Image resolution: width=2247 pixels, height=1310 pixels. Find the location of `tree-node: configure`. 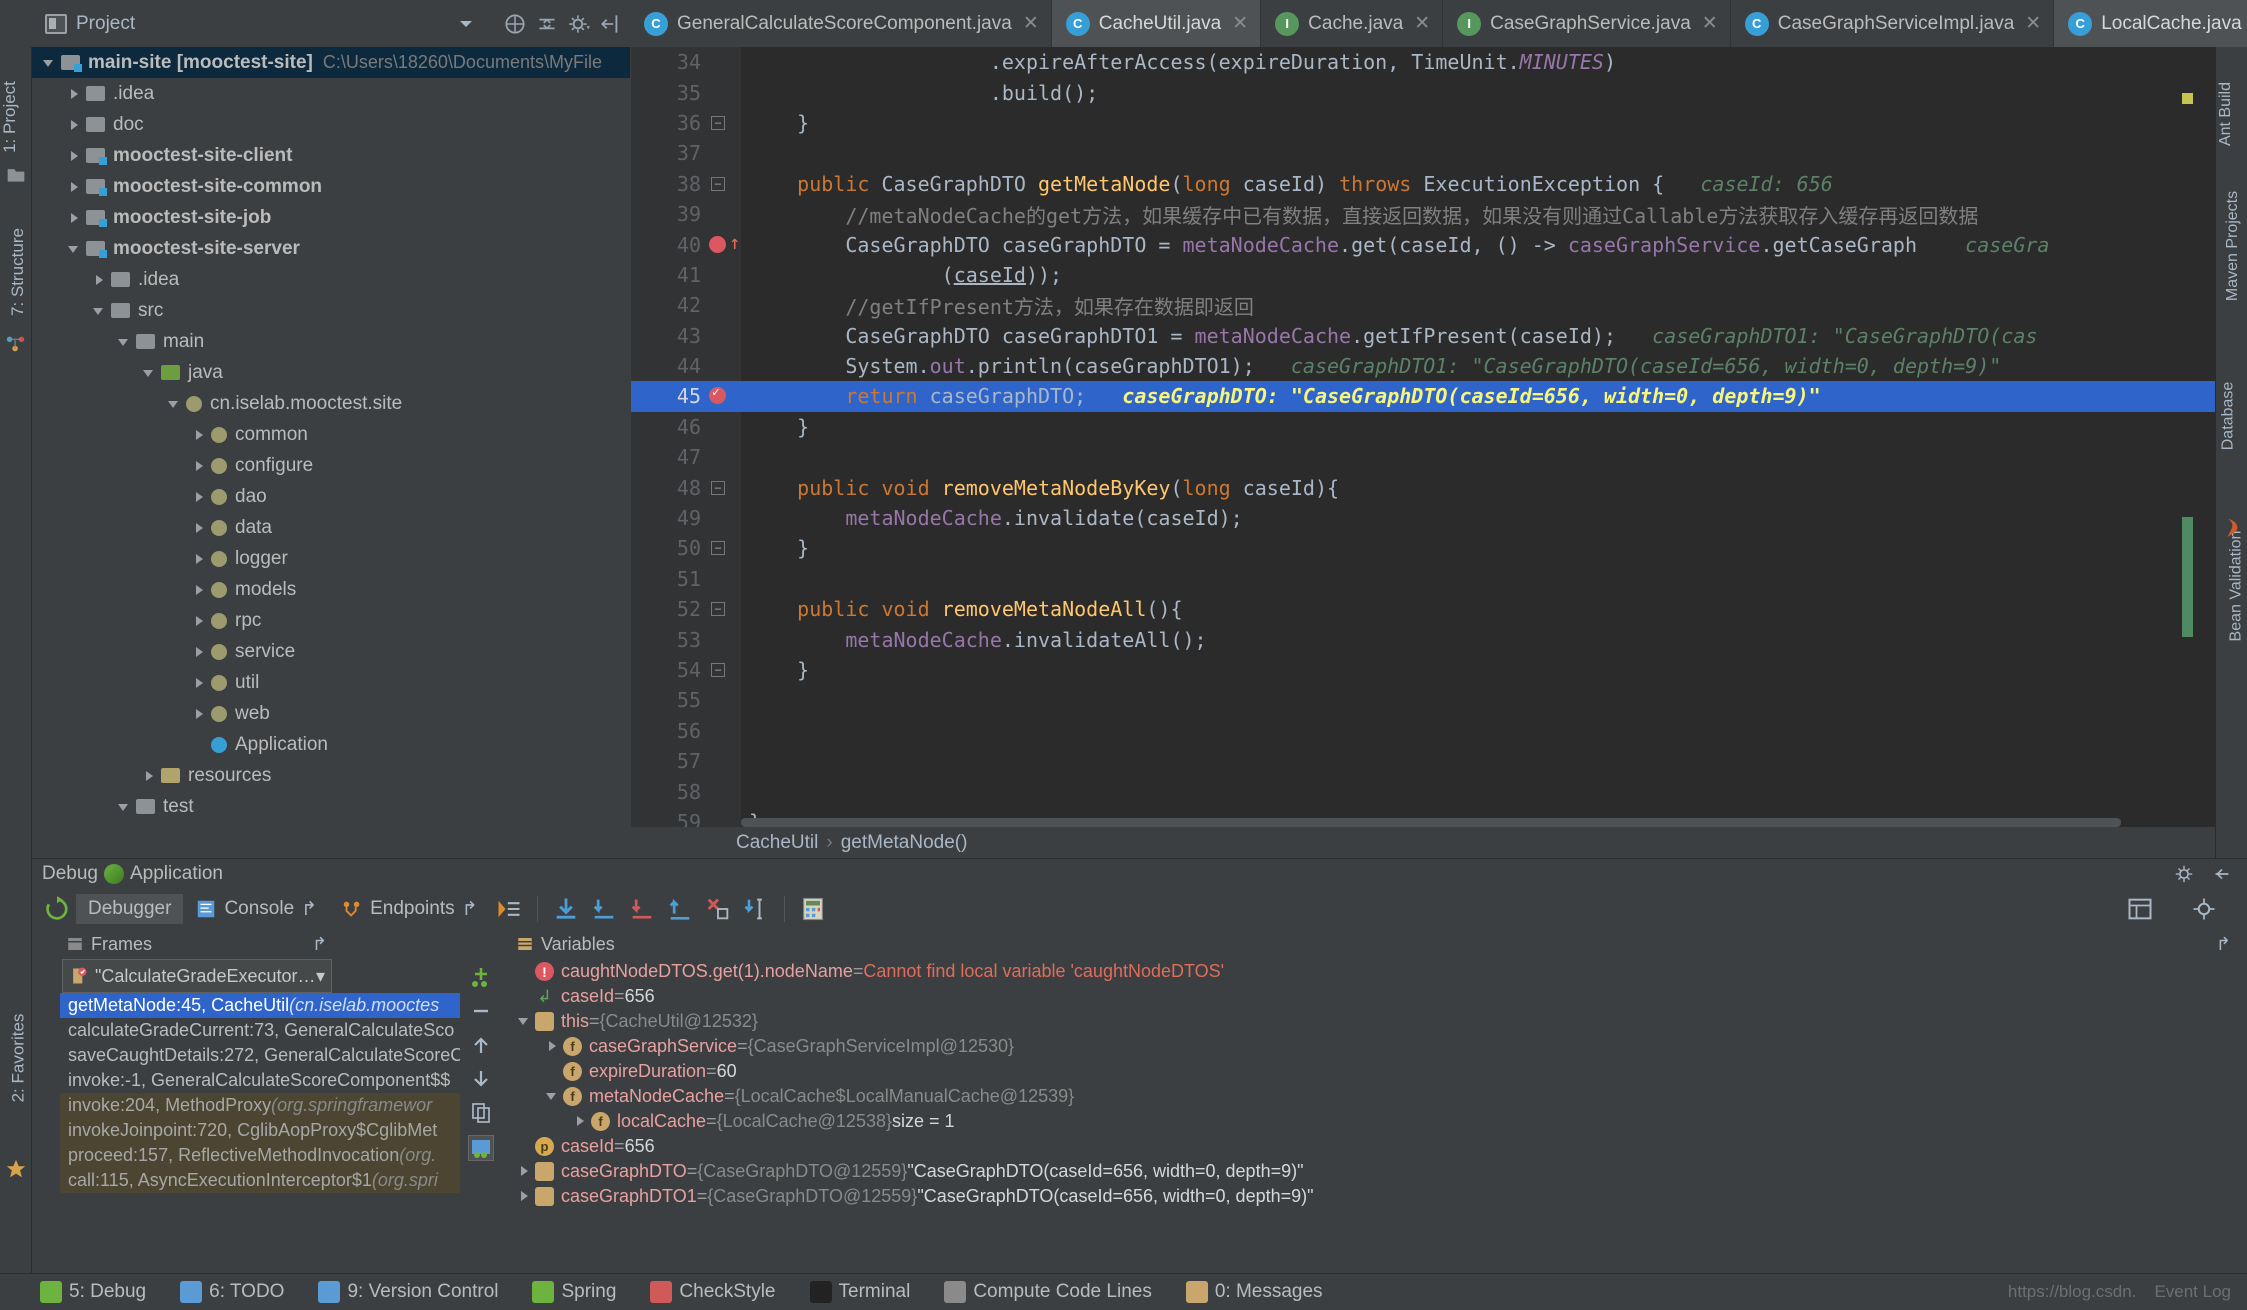

tree-node: configure is located at coordinates (331, 465).